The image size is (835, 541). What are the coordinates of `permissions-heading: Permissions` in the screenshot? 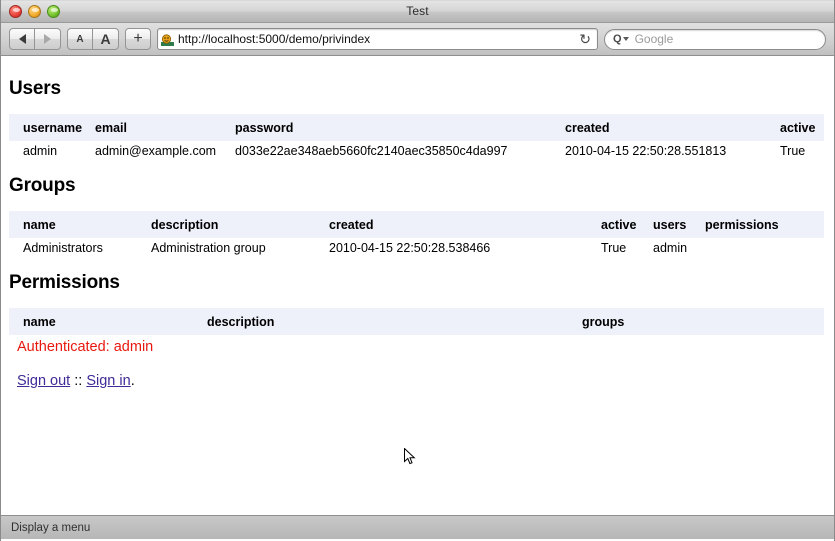 It's located at (64, 282).